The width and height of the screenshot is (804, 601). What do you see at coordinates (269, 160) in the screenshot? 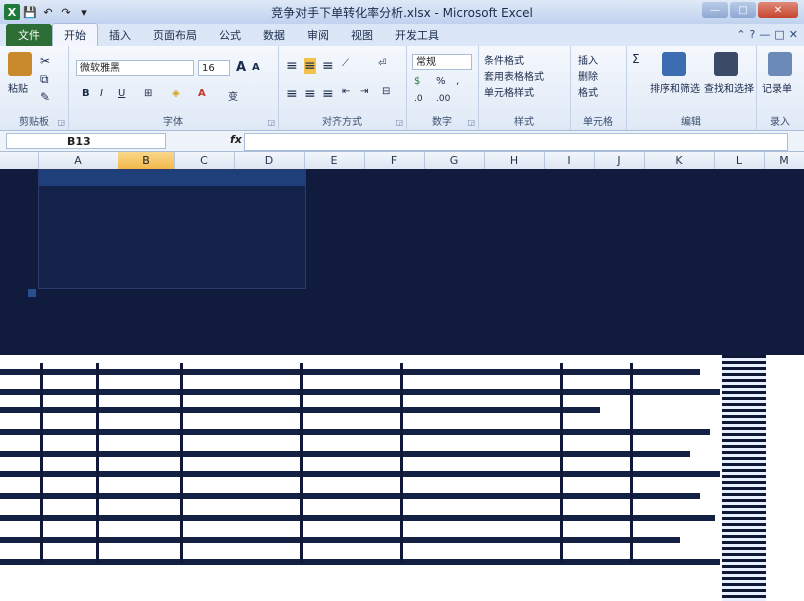
I see `col-d: D` at bounding box center [269, 160].